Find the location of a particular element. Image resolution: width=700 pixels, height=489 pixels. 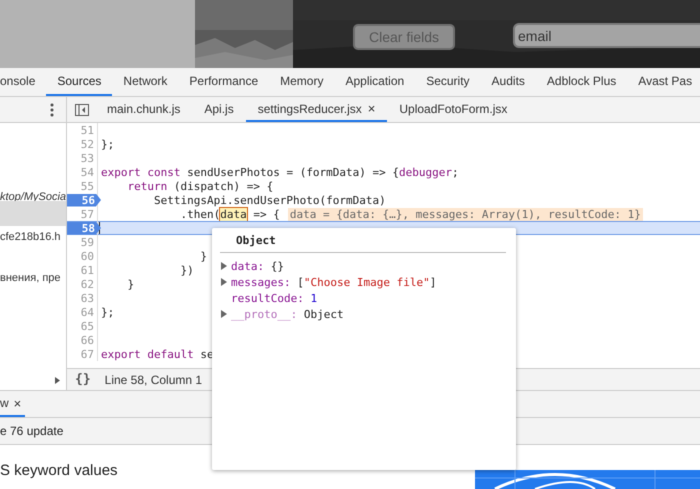

text-cursor is located at coordinates (99, 228).